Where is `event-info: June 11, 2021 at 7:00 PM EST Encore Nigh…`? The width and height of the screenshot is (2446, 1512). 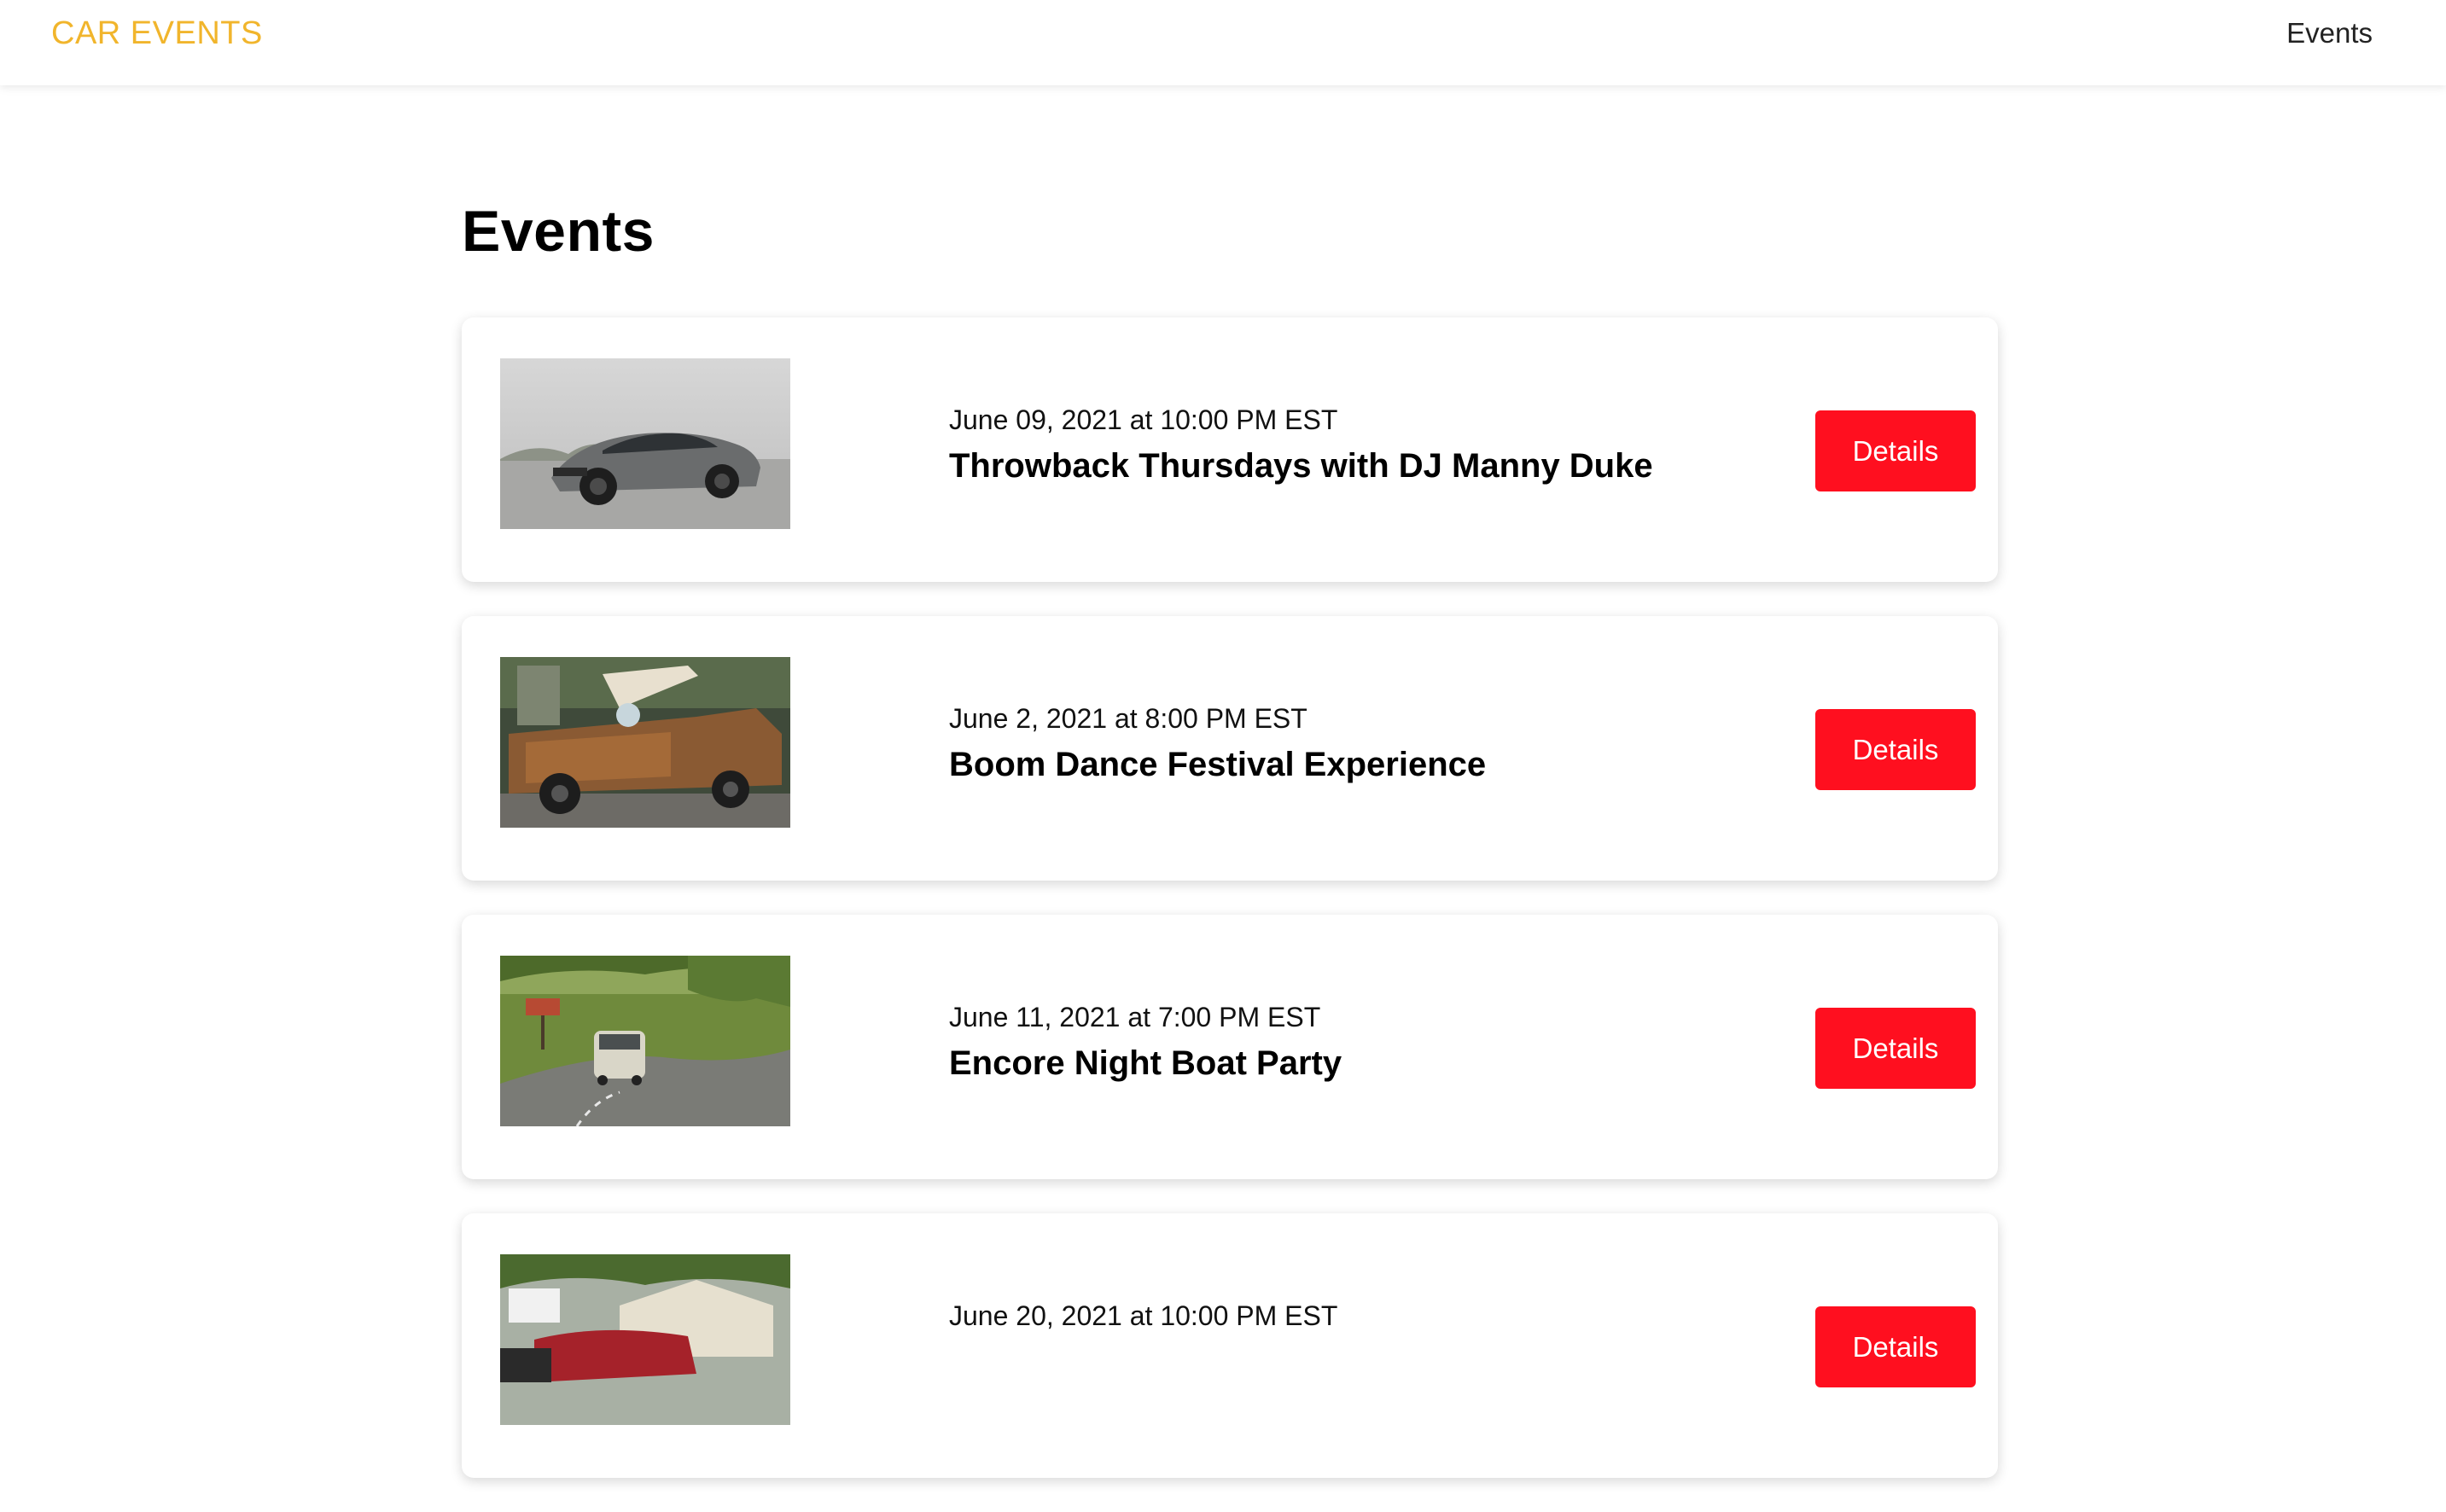 event-info: June 11, 2021 at 7:00 PM EST Encore Nigh… is located at coordinates (1145, 1044).